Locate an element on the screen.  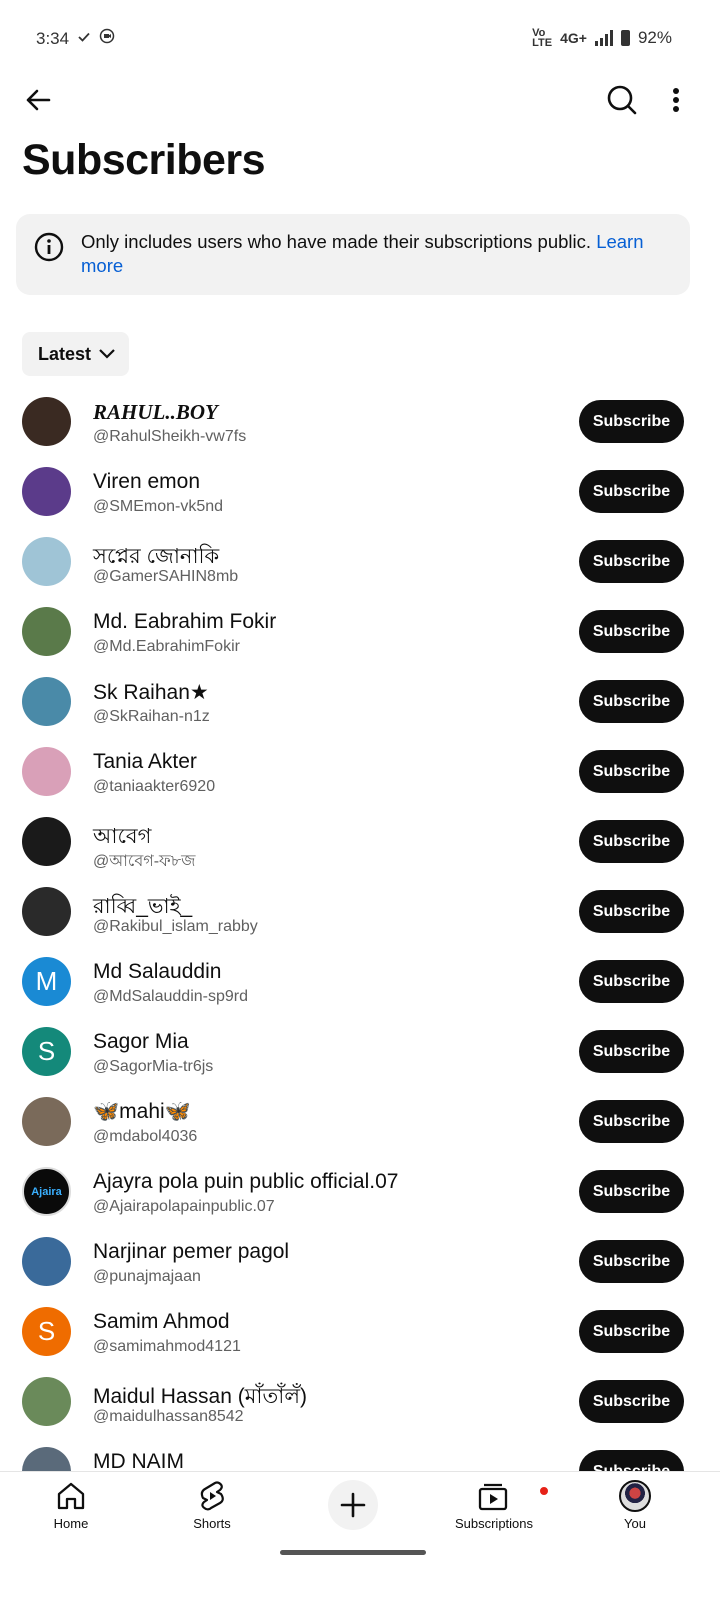
subscriber-row: RAHUL..BOY @RahulSheikh-vw7fs Subscribe is located at coordinates (360, 421).